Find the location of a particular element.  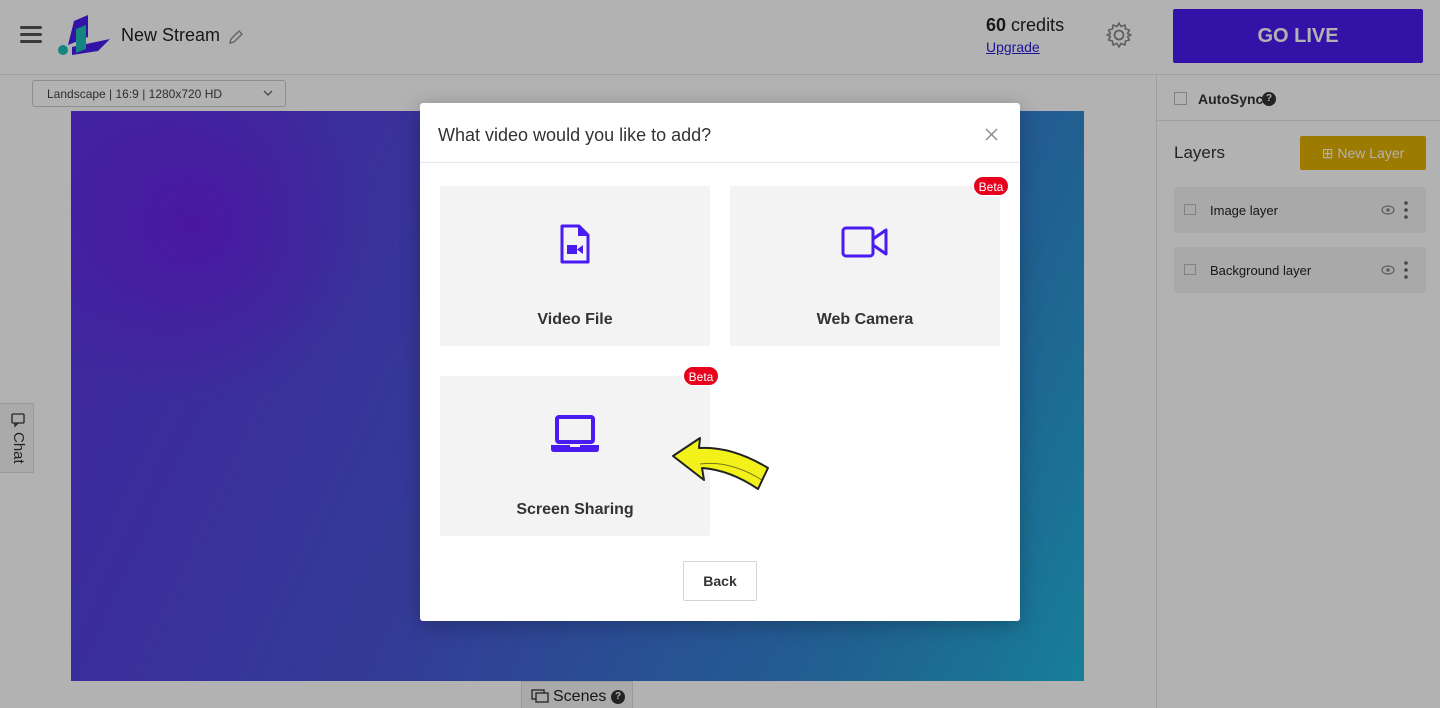

option-label: Video File is located at coordinates (575, 319).